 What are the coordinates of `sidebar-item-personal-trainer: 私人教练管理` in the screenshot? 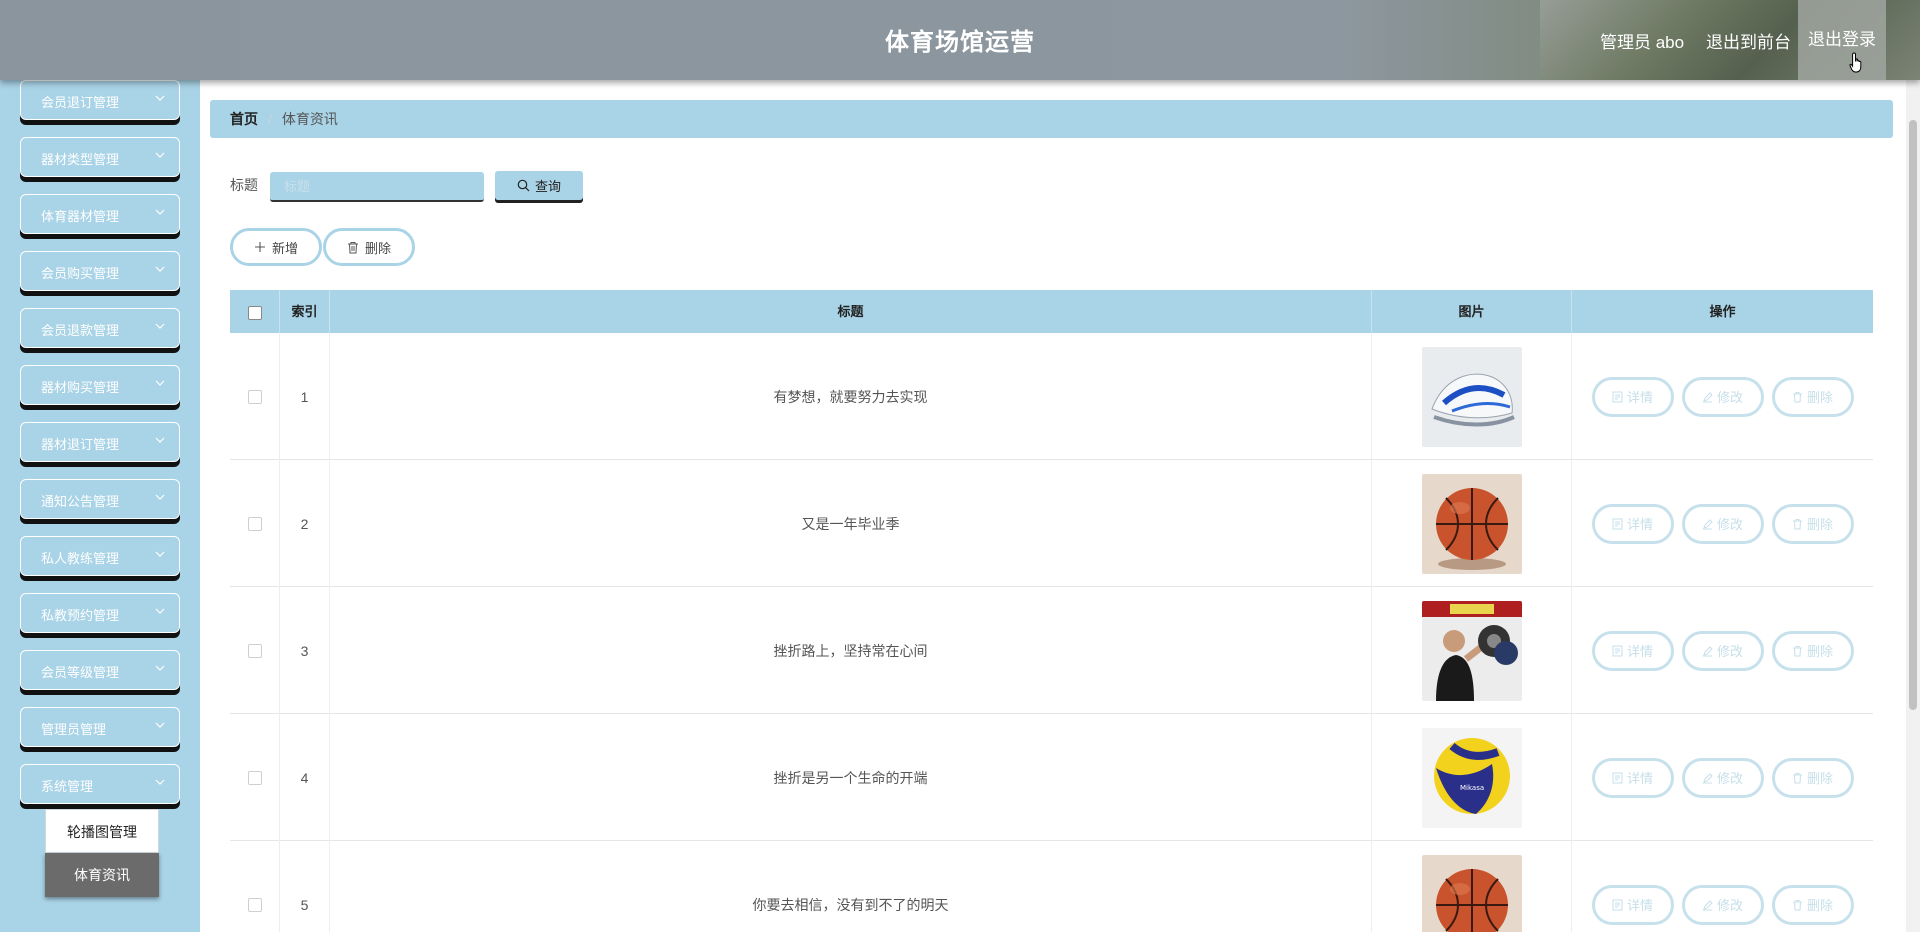 It's located at (100, 556).